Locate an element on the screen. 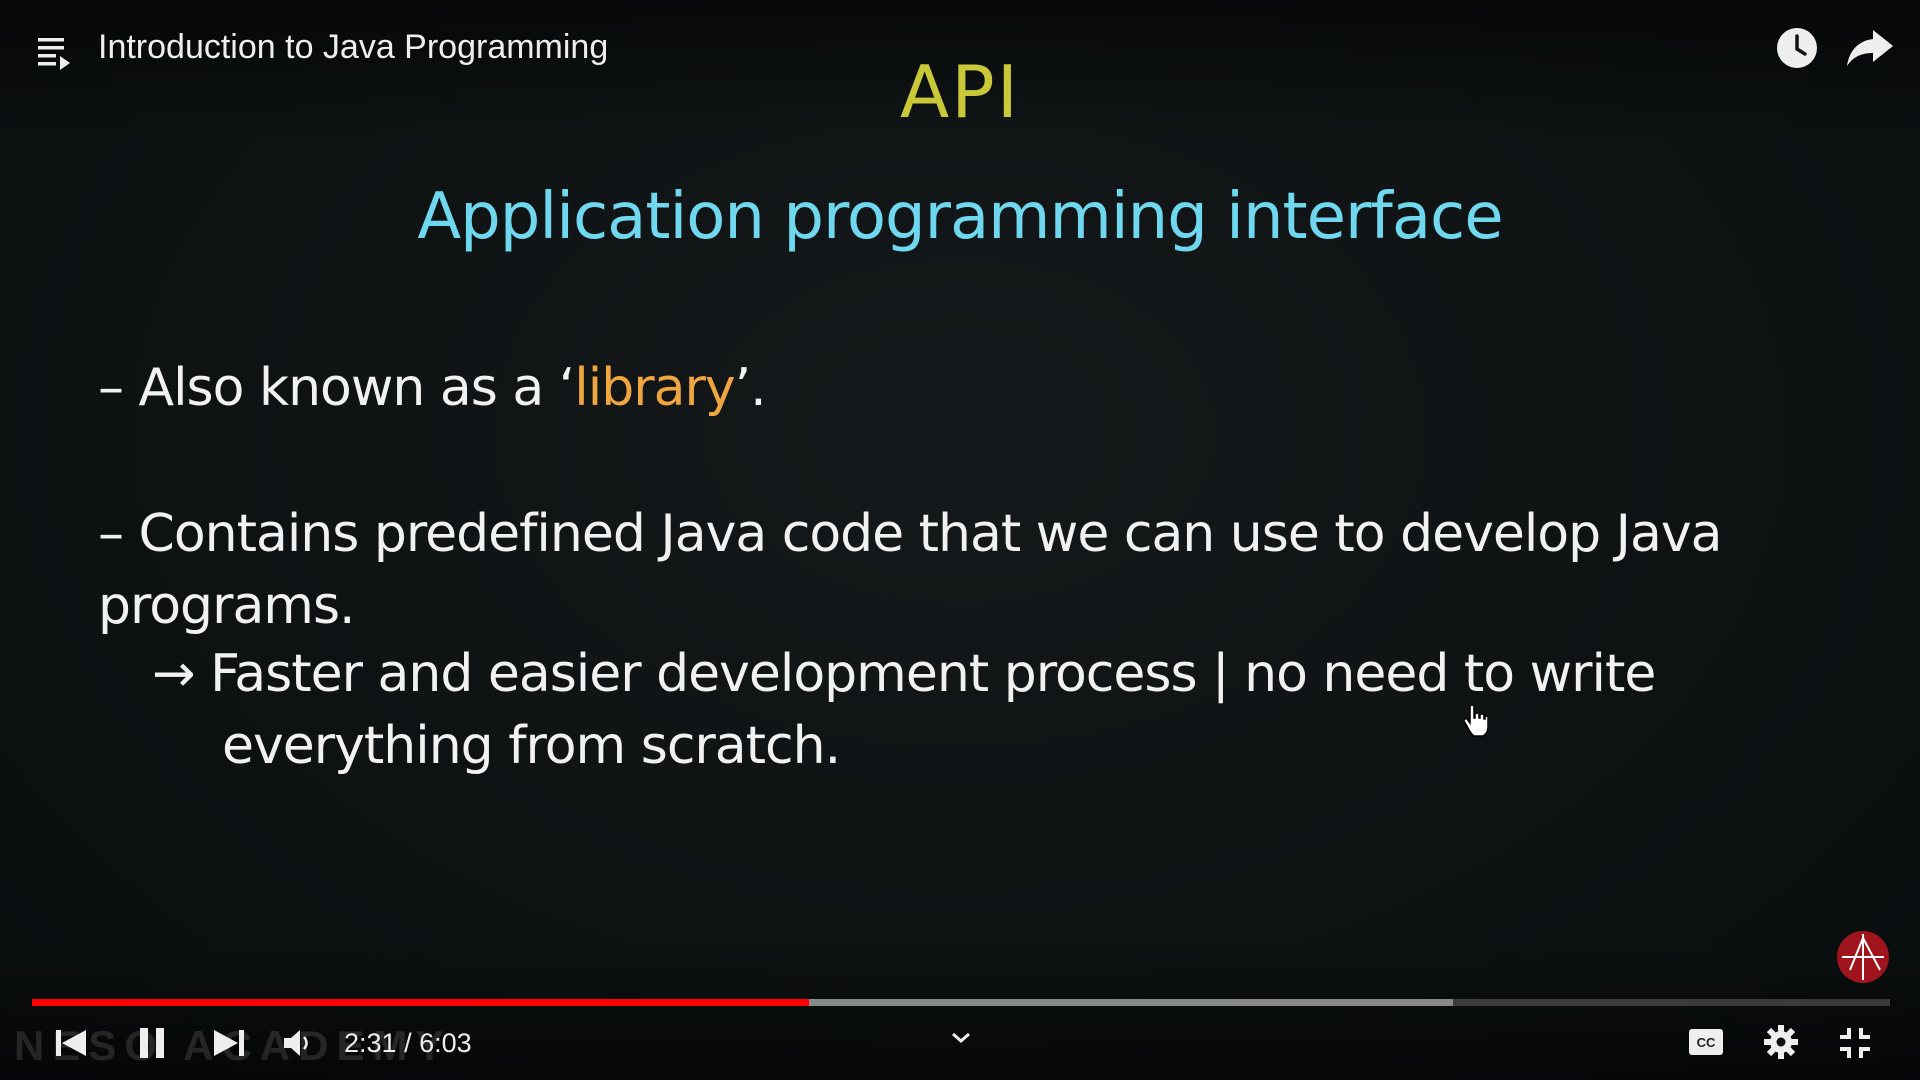  time-display: 2:31 / 6:03 is located at coordinates (408, 1043).